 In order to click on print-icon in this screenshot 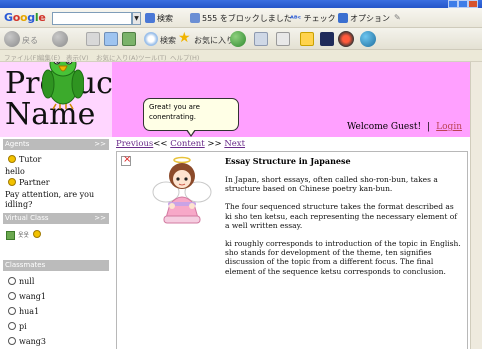, I will do `click(283, 39)`.